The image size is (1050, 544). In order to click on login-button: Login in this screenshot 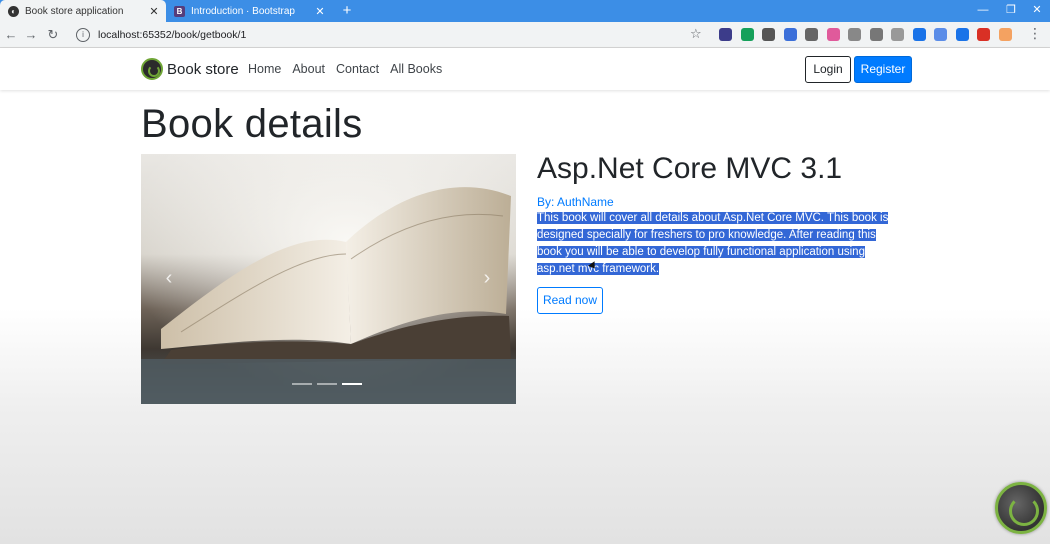, I will do `click(828, 69)`.